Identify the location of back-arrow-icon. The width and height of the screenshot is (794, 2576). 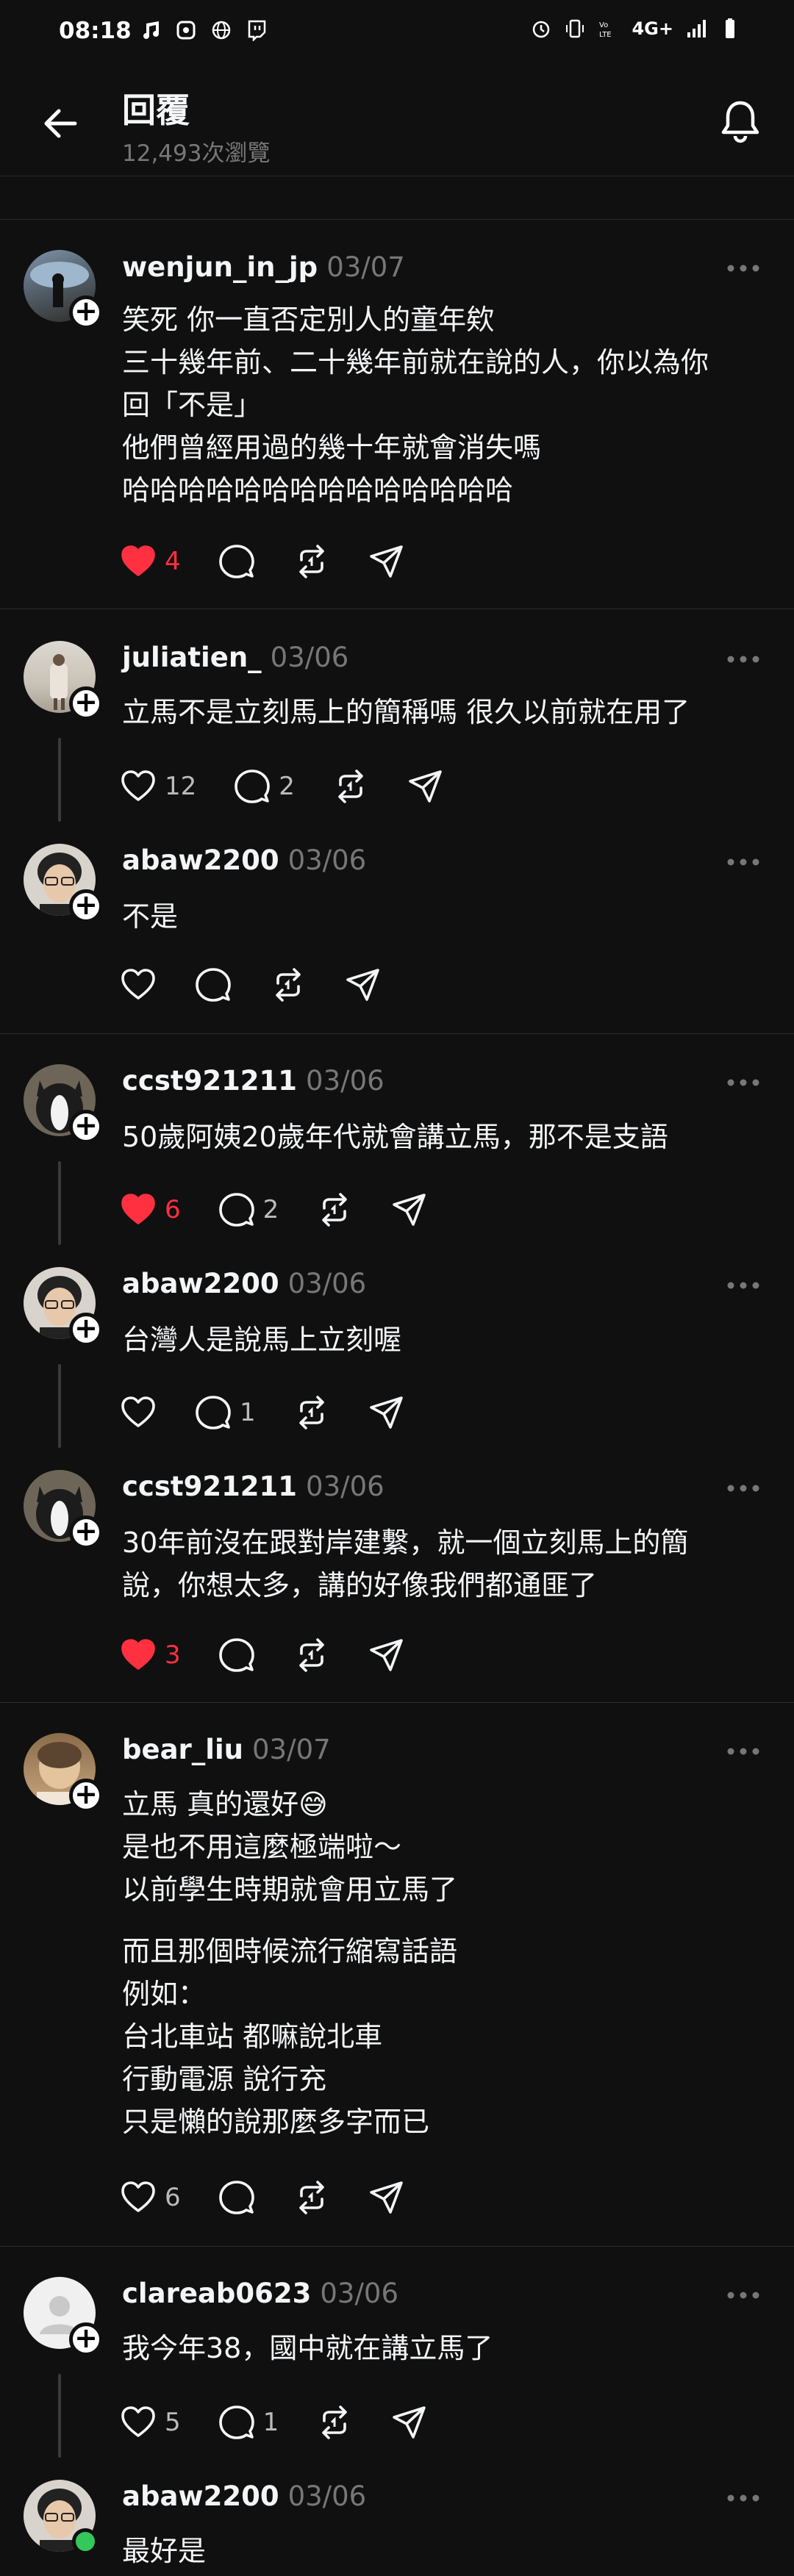
(60, 123).